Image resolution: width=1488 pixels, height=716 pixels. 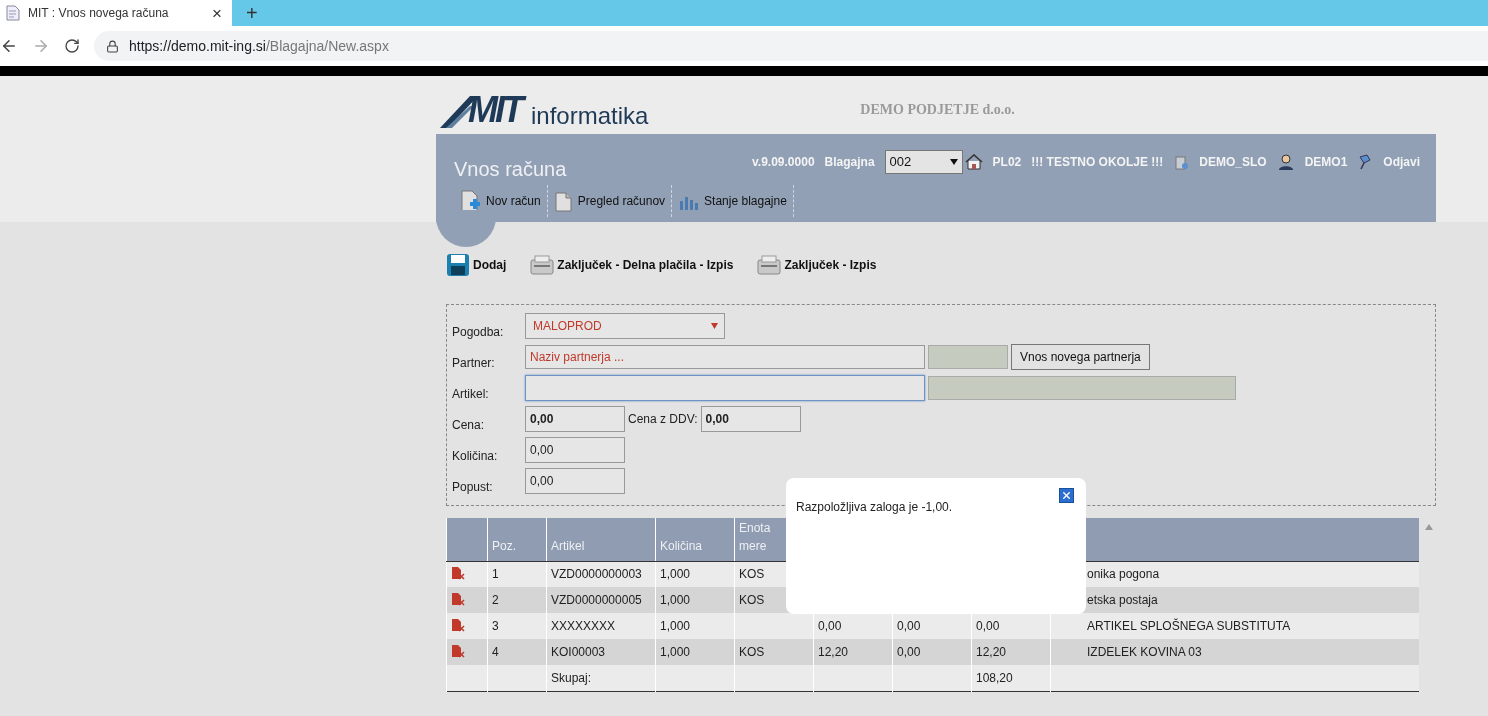 I want to click on version-text: v.9.09.0000, so click(x=783, y=161).